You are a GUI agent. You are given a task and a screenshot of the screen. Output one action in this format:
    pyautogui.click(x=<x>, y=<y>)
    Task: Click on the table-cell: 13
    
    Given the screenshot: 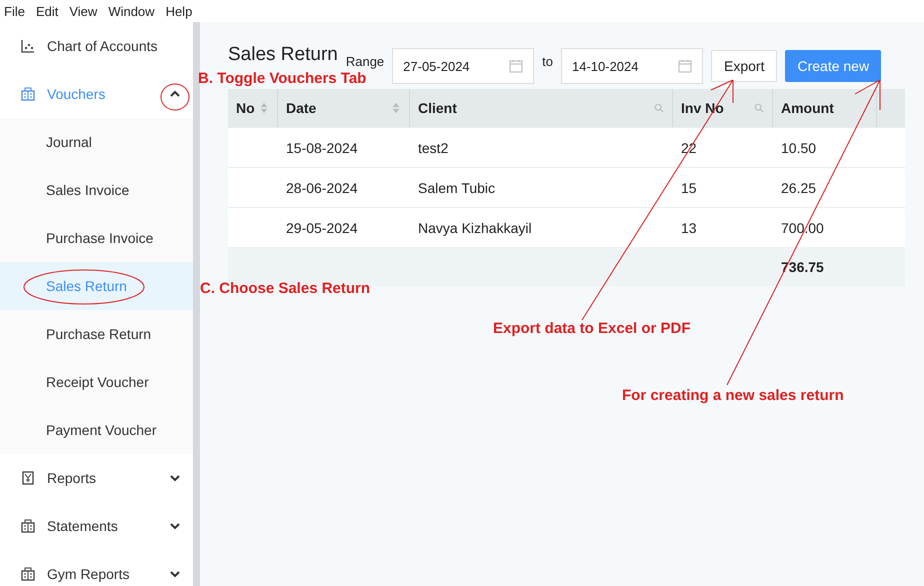 What is the action you would take?
    pyautogui.click(x=689, y=228)
    